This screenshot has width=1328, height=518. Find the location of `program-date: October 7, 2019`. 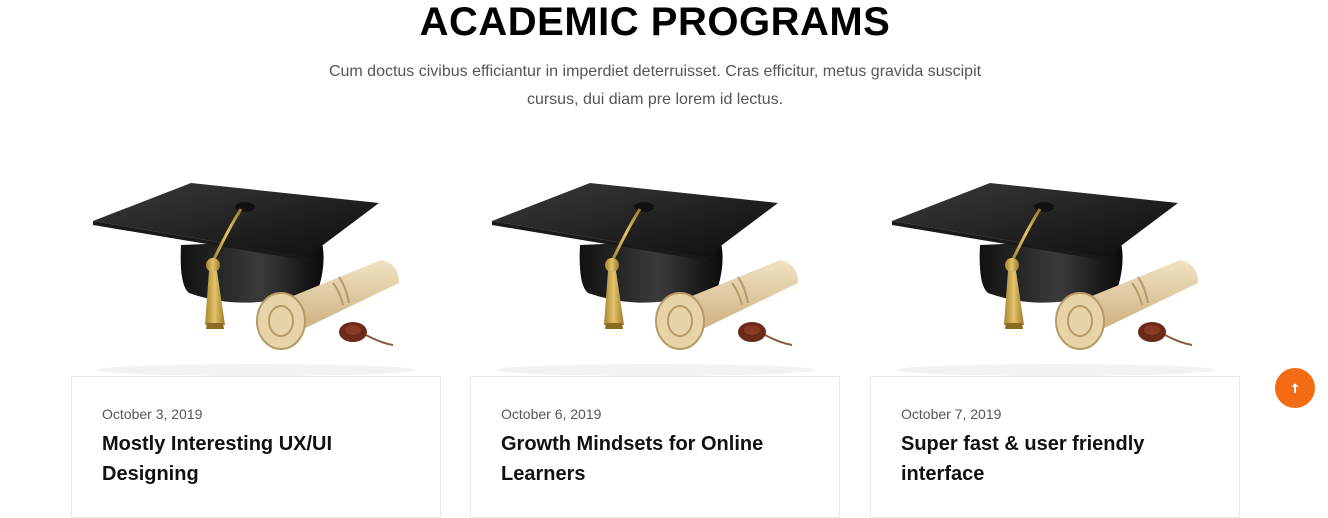

program-date: October 7, 2019 is located at coordinates (951, 414).